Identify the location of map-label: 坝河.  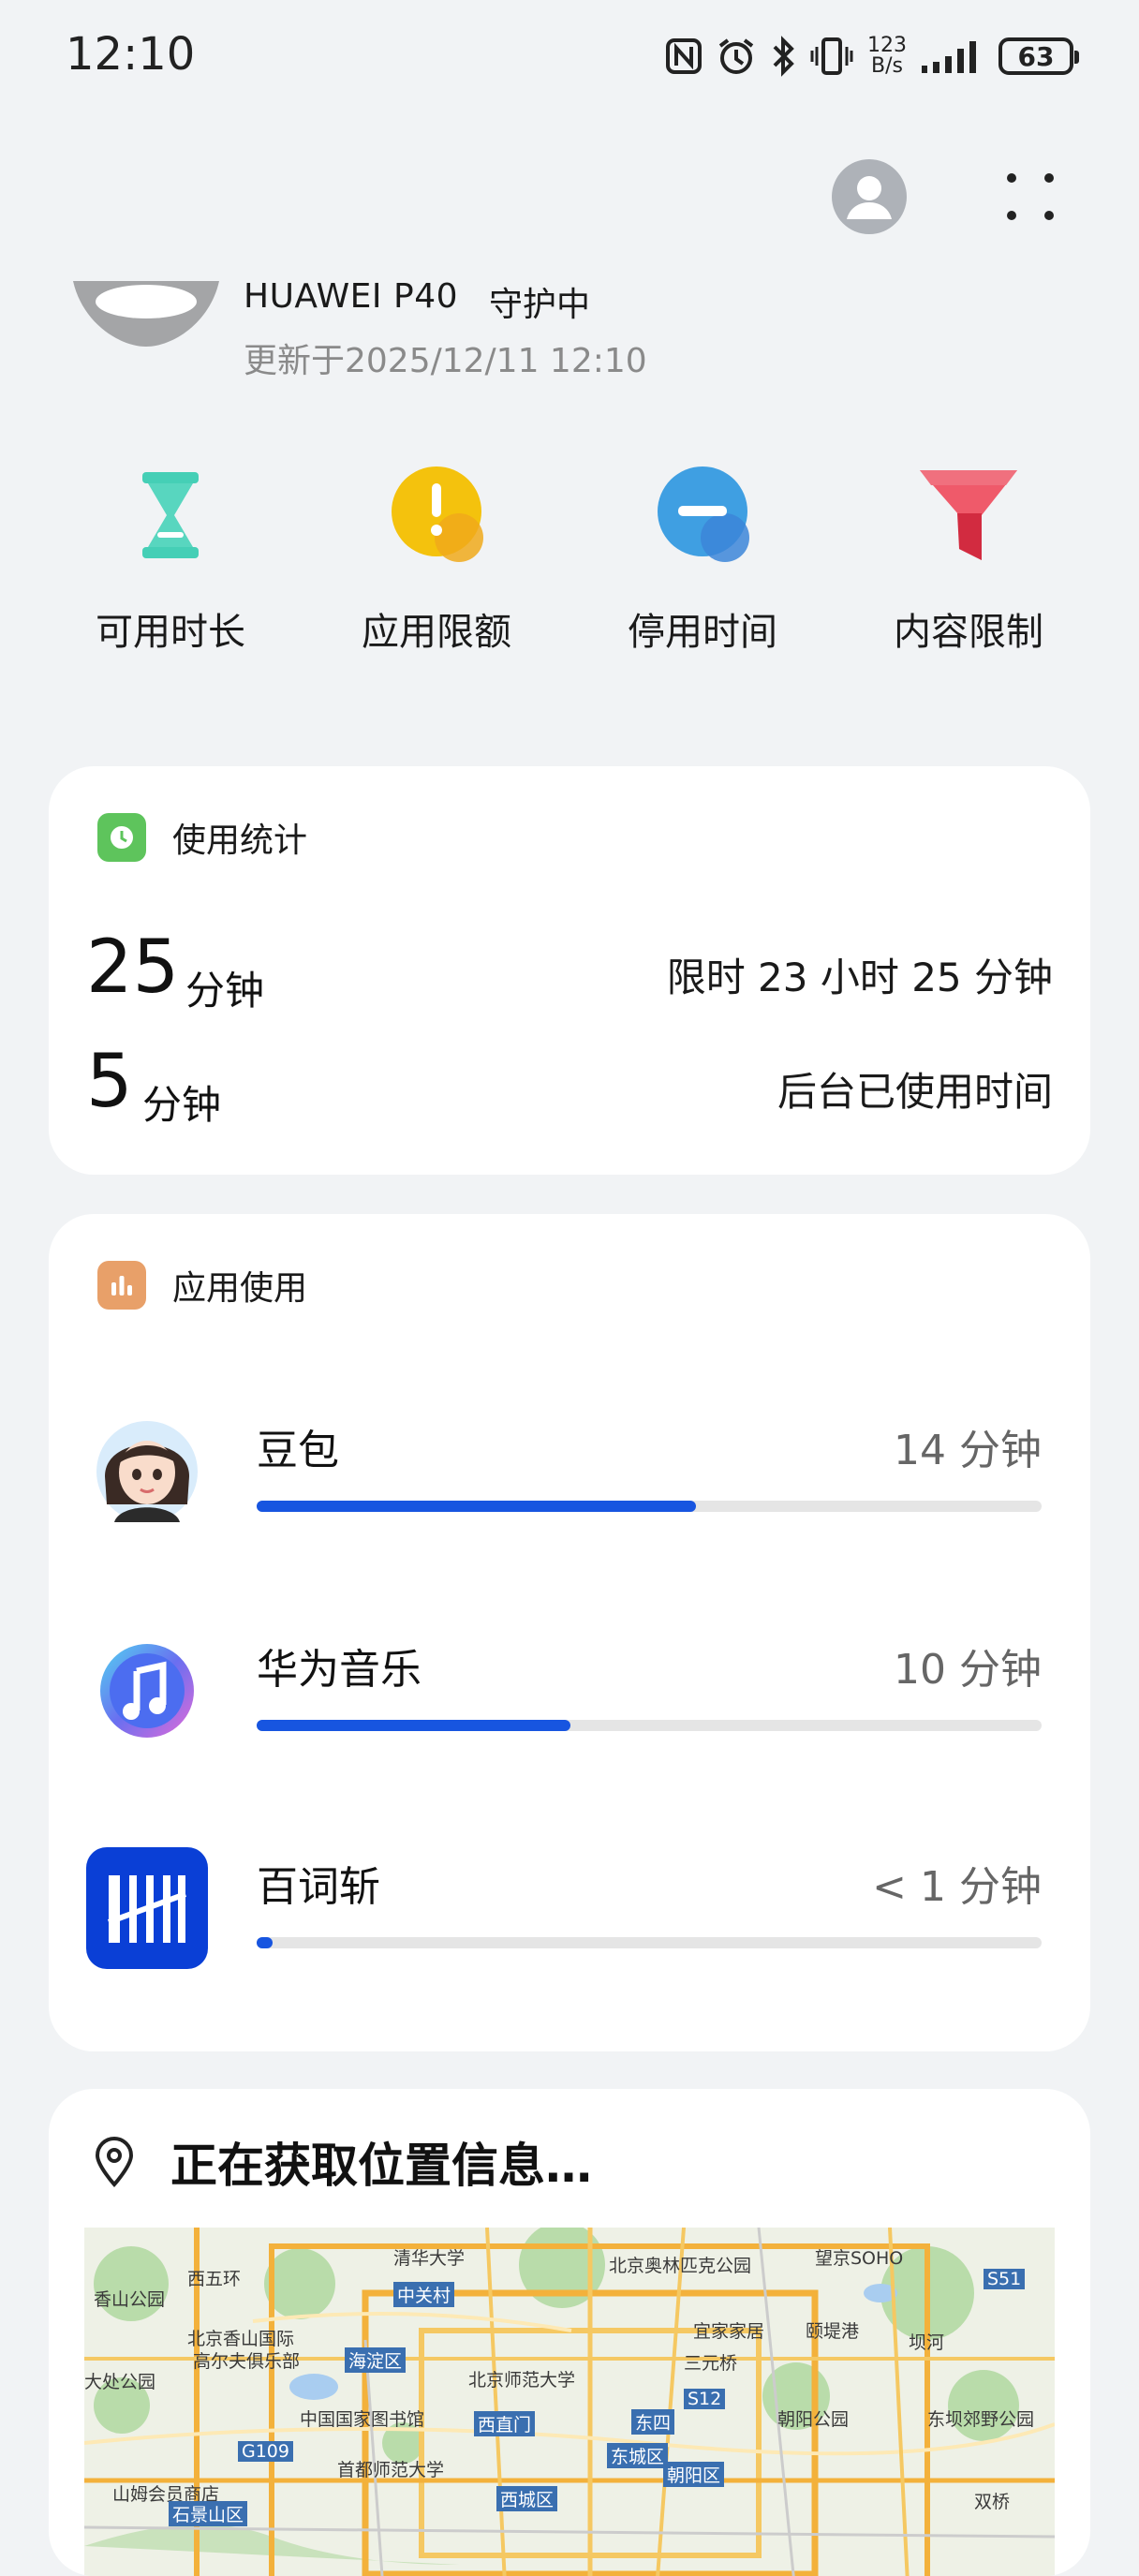
(927, 2342).